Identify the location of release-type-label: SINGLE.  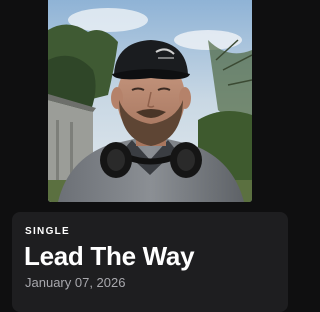
(48, 231).